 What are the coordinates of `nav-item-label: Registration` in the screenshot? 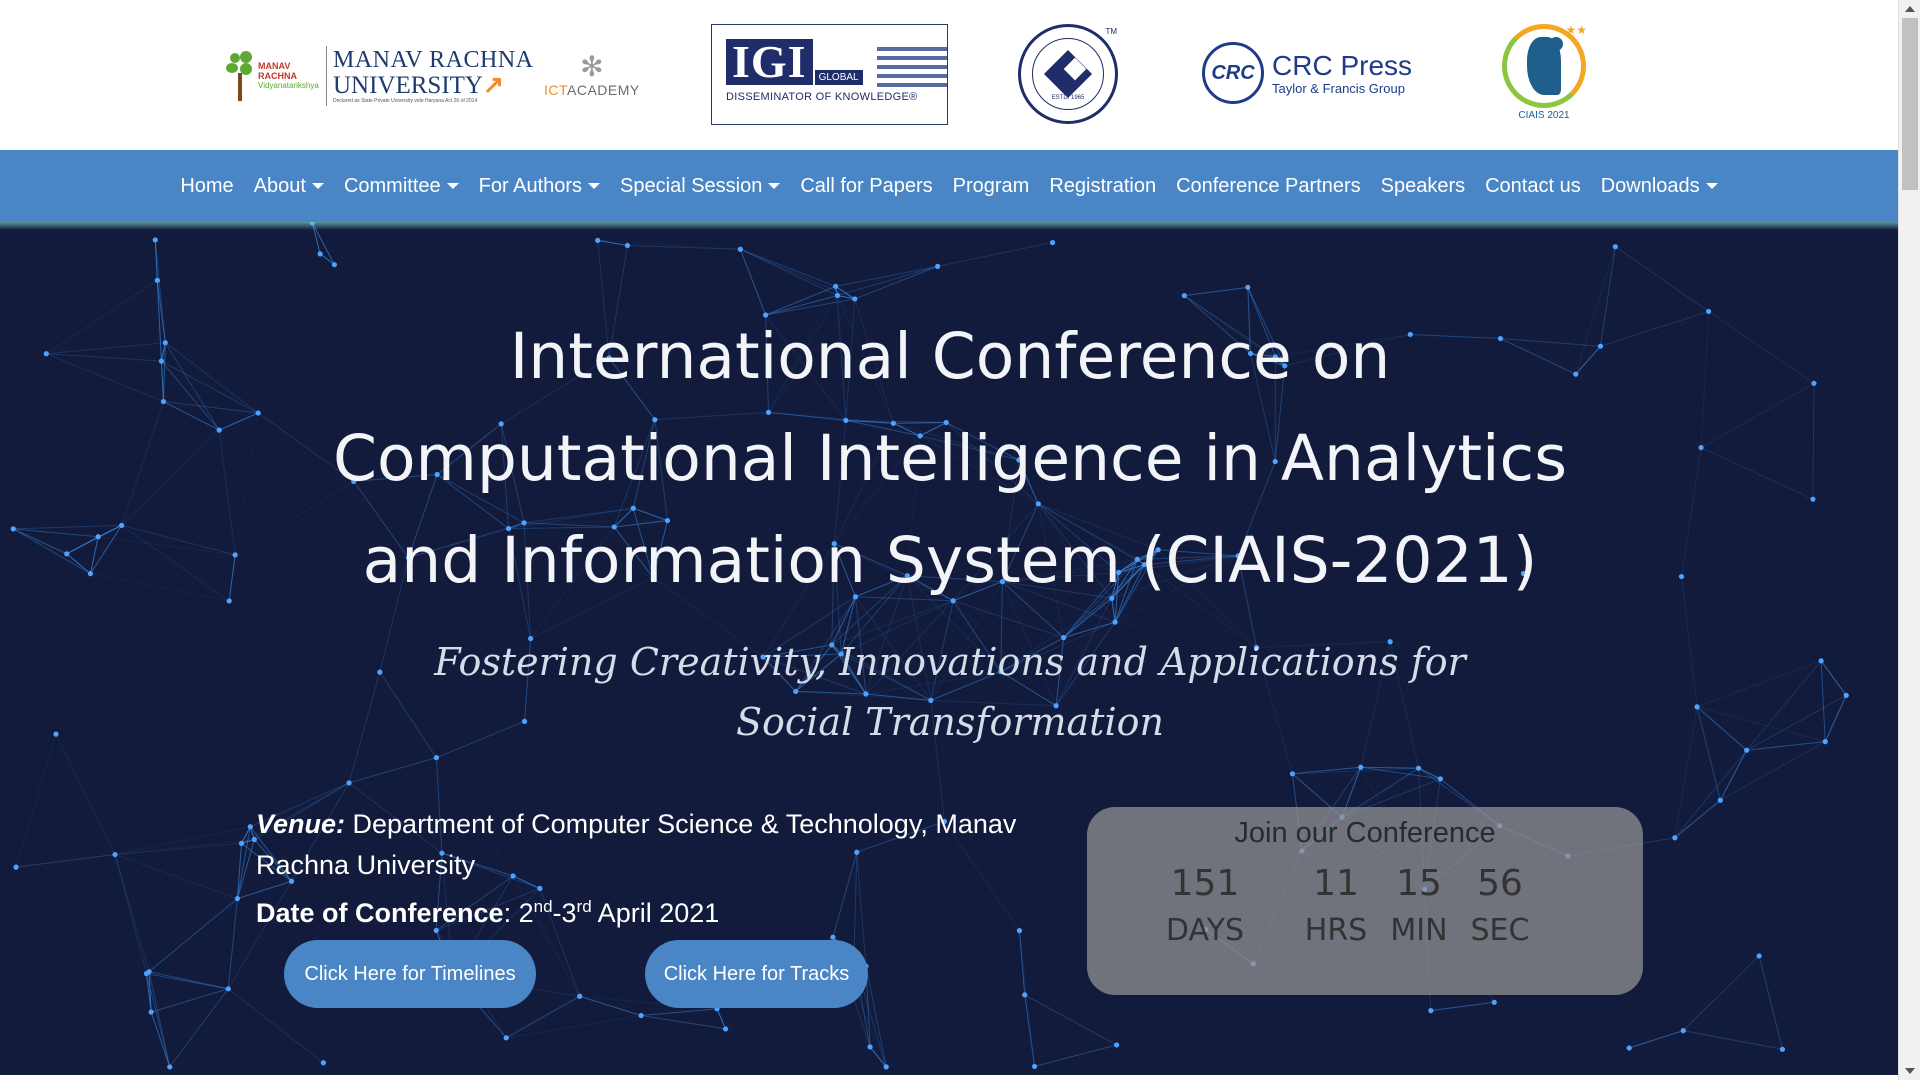 It's located at (1103, 185).